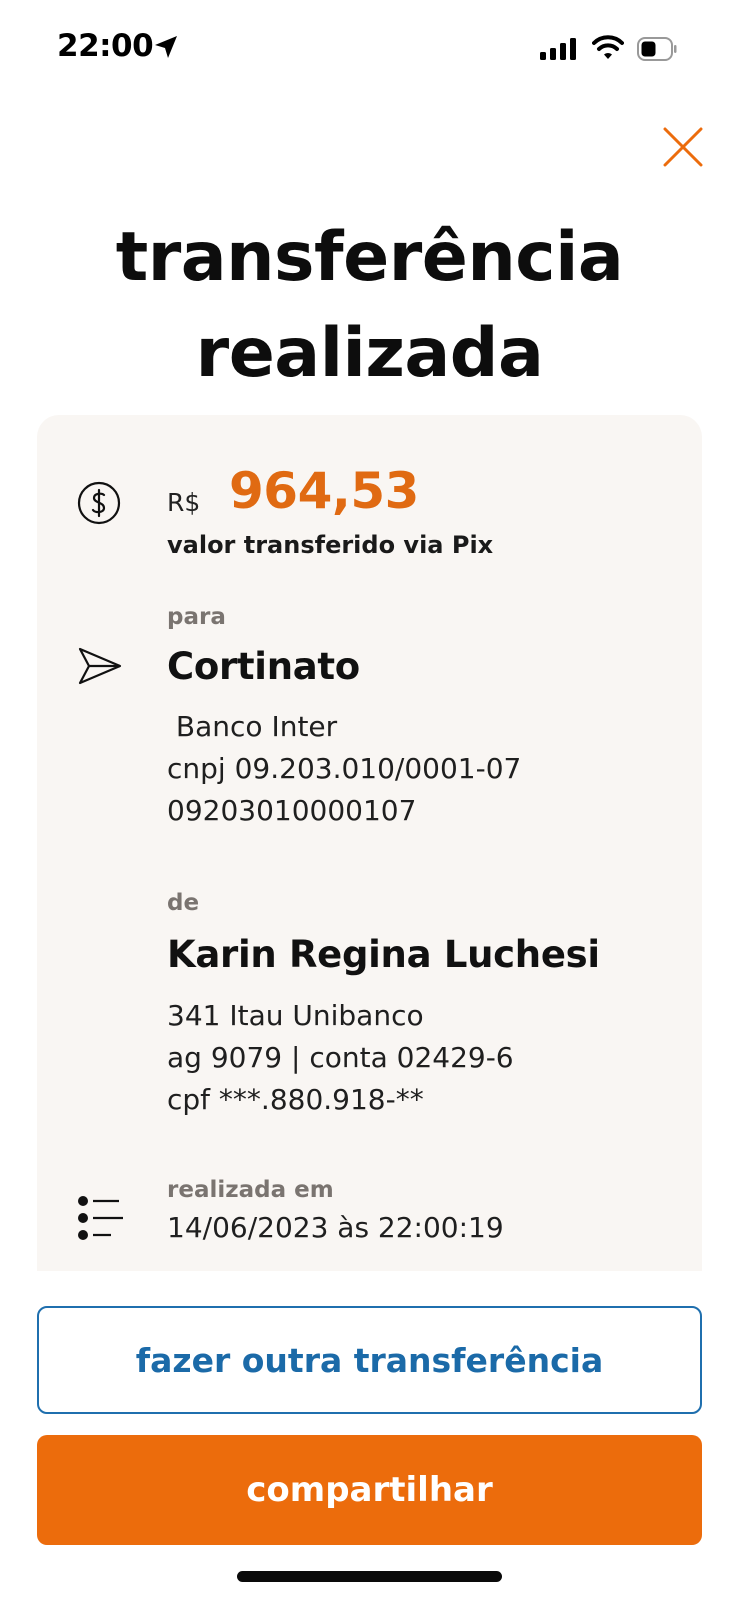 This screenshot has height=1600, width=739. I want to click on amount-currency: R$, so click(184, 502).